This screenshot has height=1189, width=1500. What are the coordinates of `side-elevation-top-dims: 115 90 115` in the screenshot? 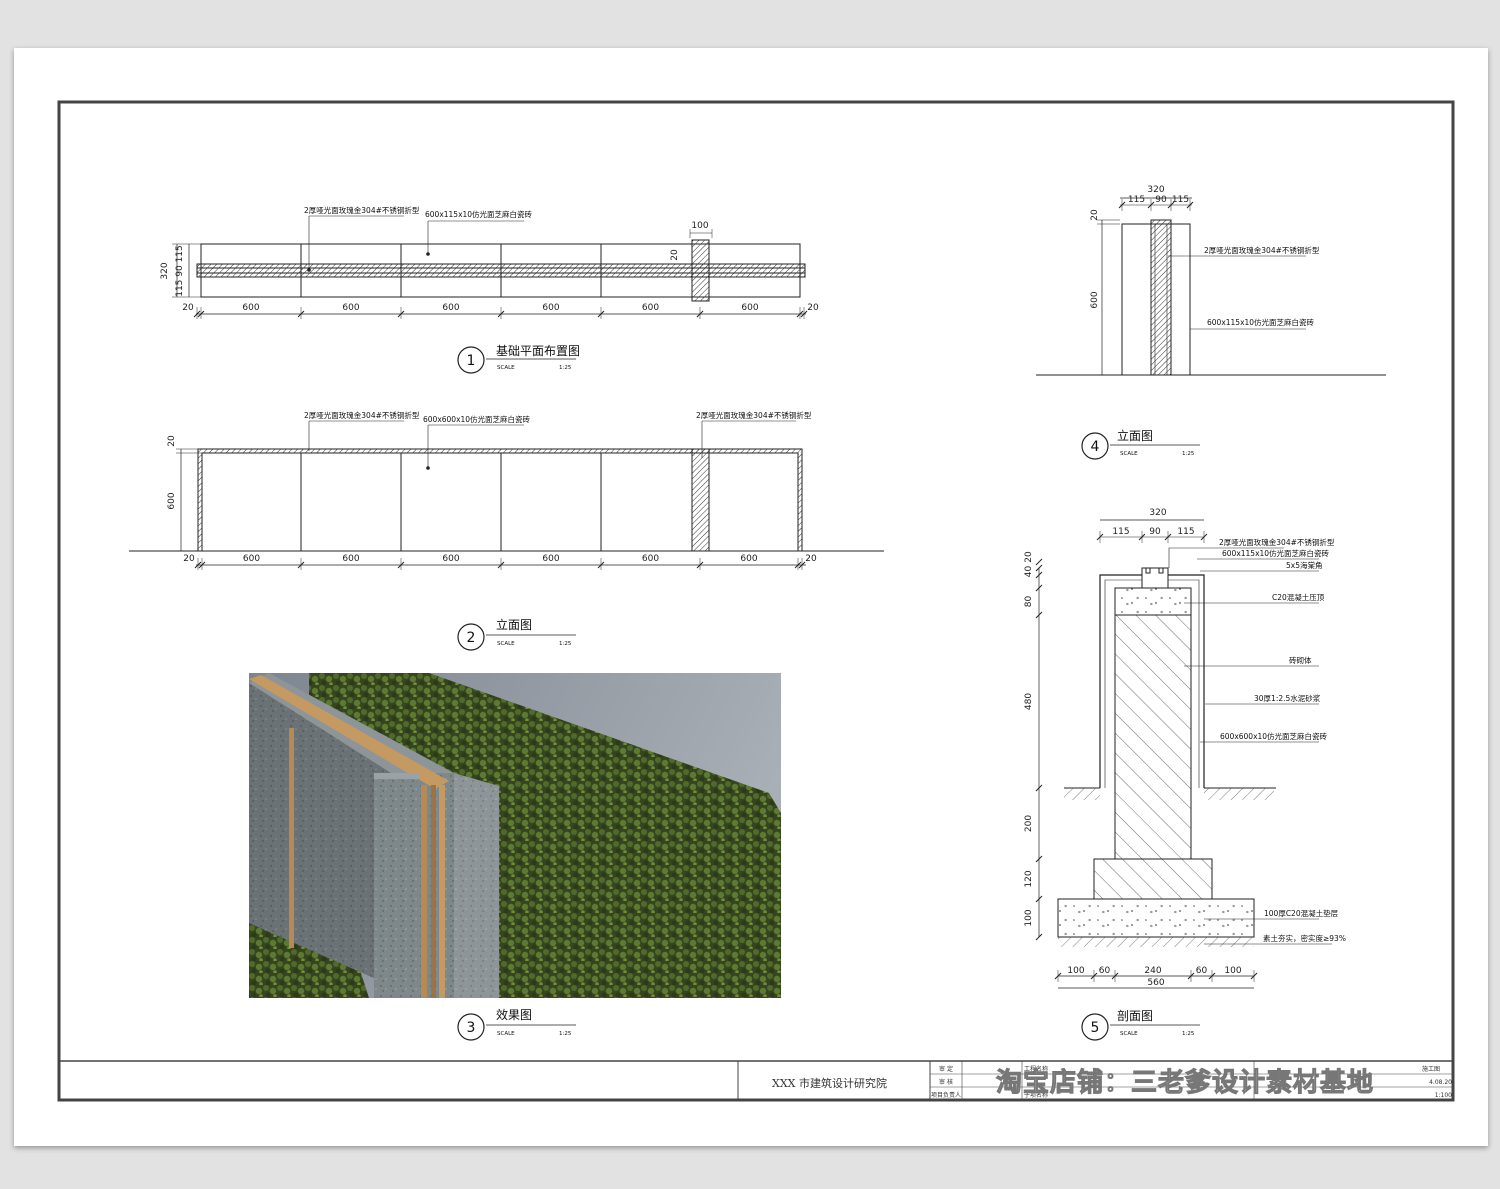 It's located at (1156, 203).